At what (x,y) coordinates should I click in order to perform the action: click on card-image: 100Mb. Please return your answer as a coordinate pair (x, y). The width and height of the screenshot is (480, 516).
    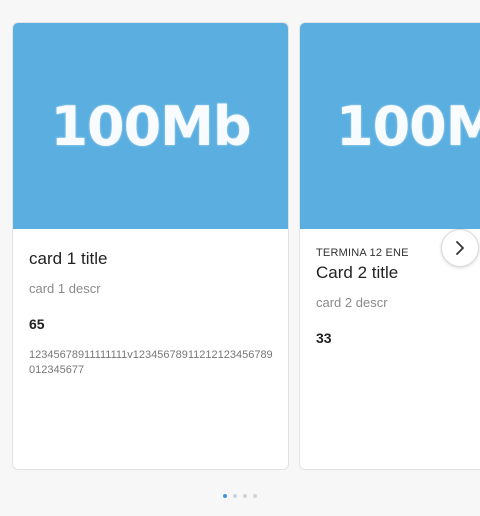
    Looking at the image, I should click on (390, 126).